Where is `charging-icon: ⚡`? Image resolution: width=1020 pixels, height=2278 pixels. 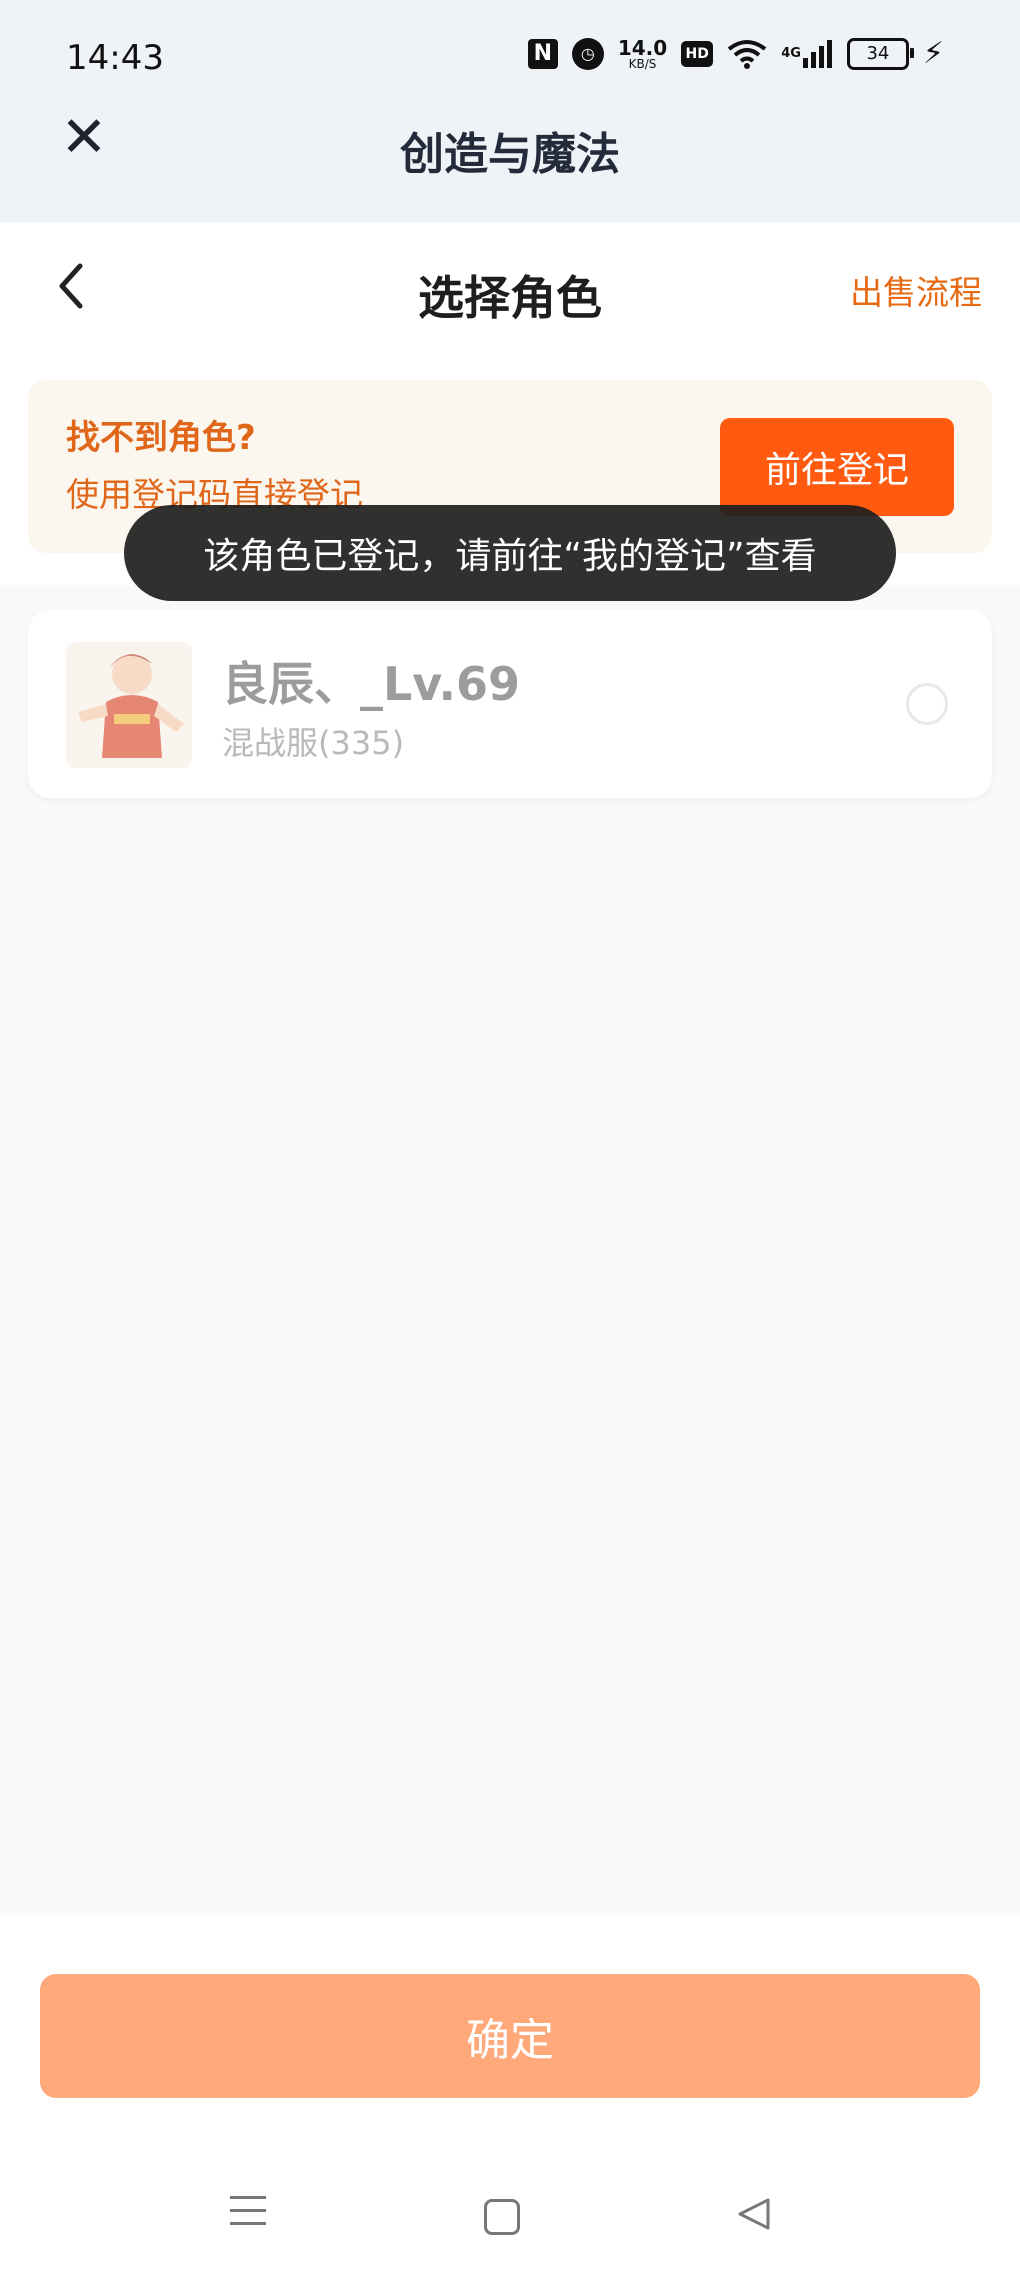
charging-icon: ⚡ is located at coordinates (933, 53).